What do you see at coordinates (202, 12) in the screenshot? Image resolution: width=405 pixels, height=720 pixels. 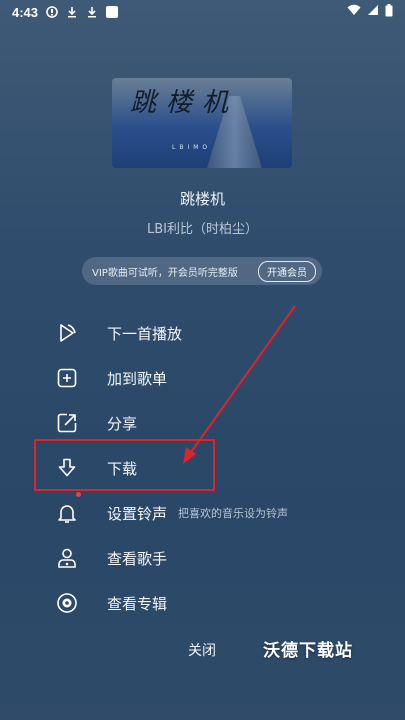 I see `status-bar: 4:43` at bounding box center [202, 12].